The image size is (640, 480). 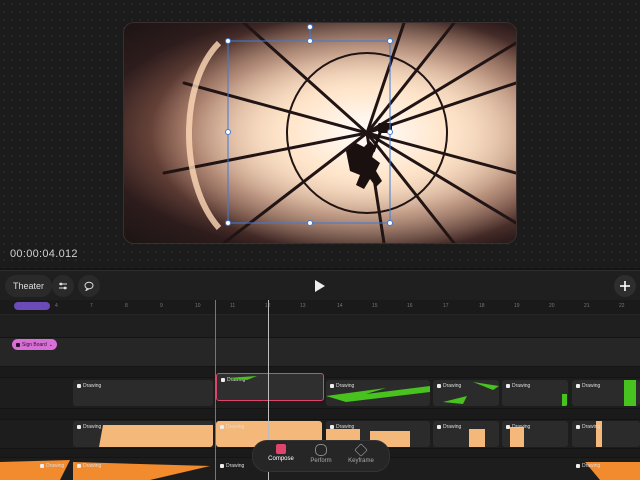 What do you see at coordinates (161, 306) in the screenshot?
I see `ruler-tick: 9` at bounding box center [161, 306].